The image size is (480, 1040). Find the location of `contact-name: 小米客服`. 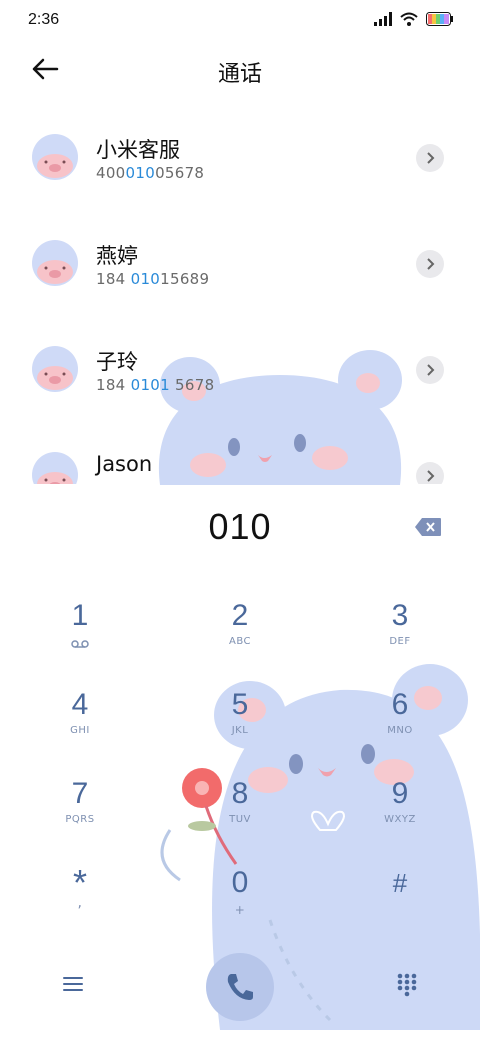

contact-name: 小米客服 is located at coordinates (138, 150).